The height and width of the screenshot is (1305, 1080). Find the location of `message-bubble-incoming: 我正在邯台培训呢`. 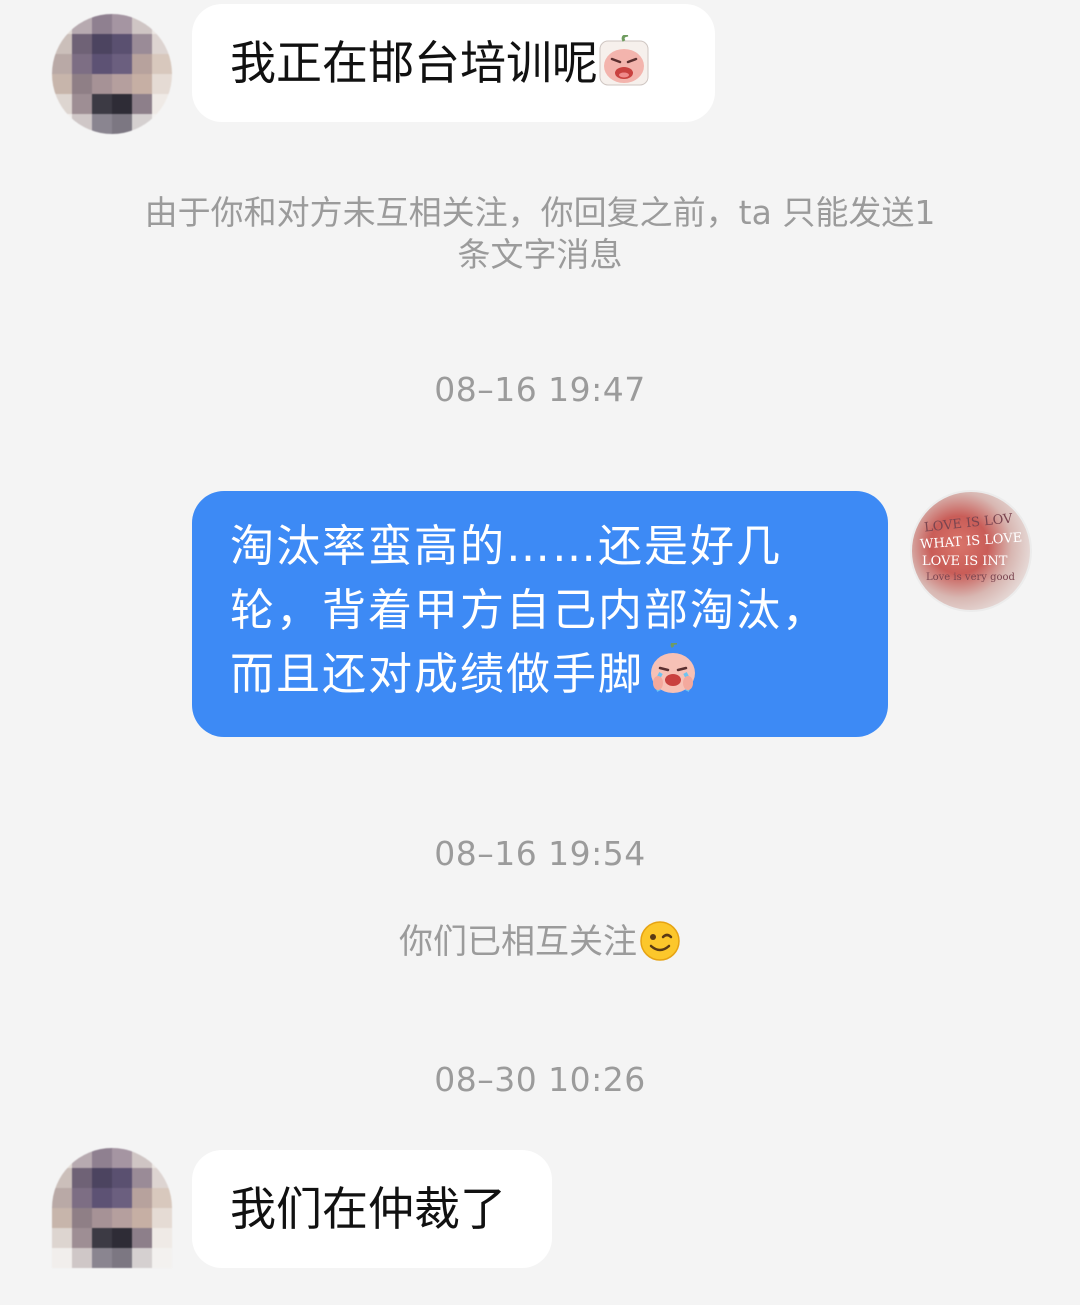

message-bubble-incoming: 我正在邯台培训呢 is located at coordinates (453, 63).